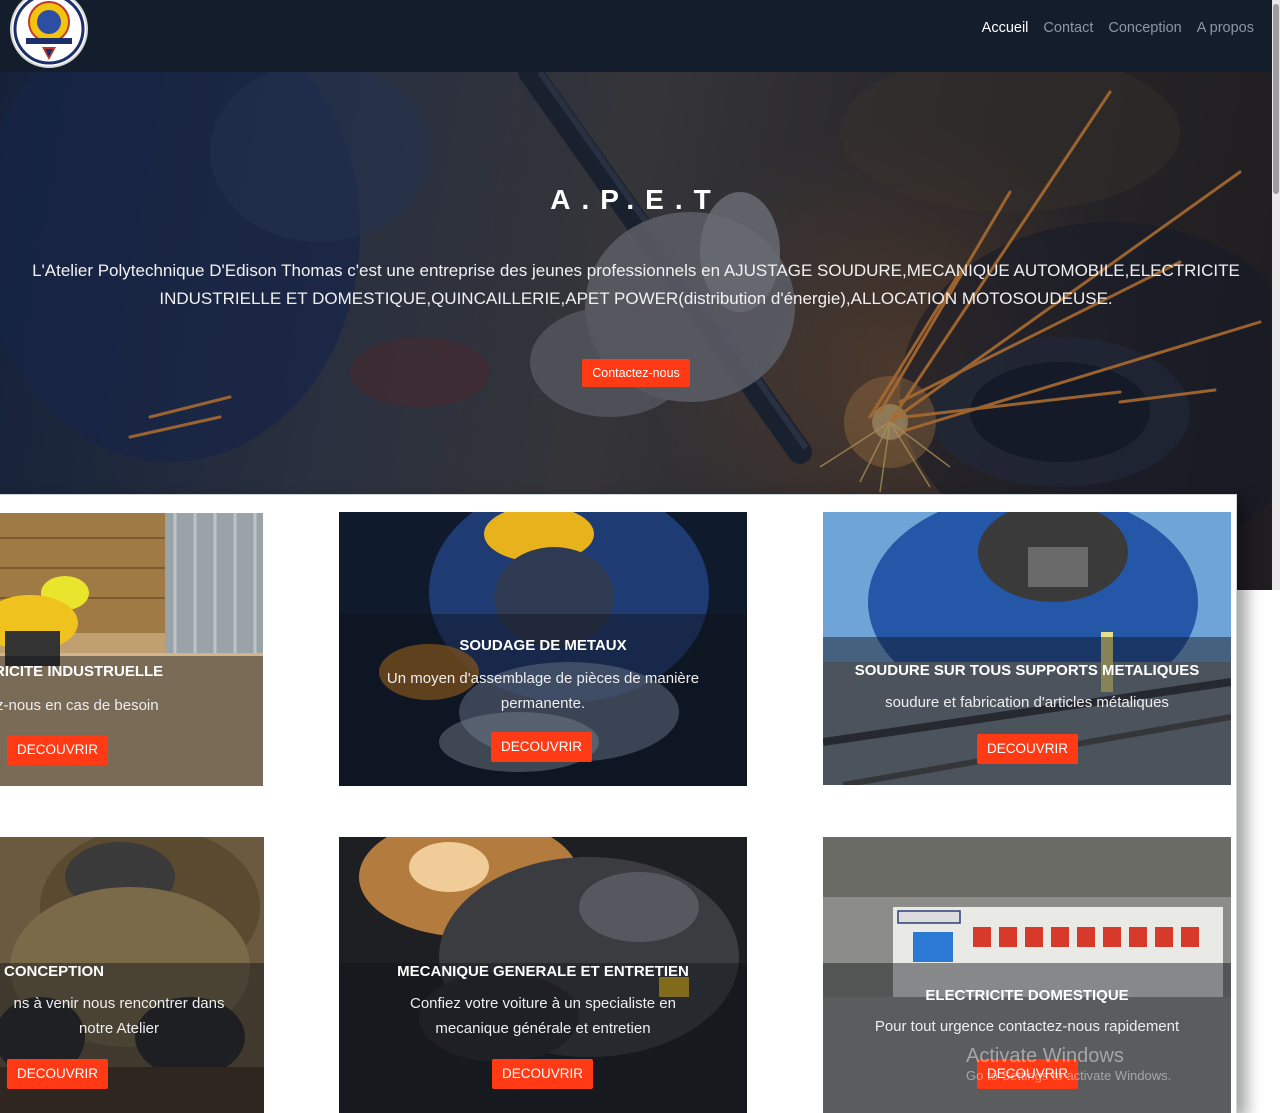  I want to click on watermark-subtitle: Go to Settings to activate Windows., so click(1069, 1075).